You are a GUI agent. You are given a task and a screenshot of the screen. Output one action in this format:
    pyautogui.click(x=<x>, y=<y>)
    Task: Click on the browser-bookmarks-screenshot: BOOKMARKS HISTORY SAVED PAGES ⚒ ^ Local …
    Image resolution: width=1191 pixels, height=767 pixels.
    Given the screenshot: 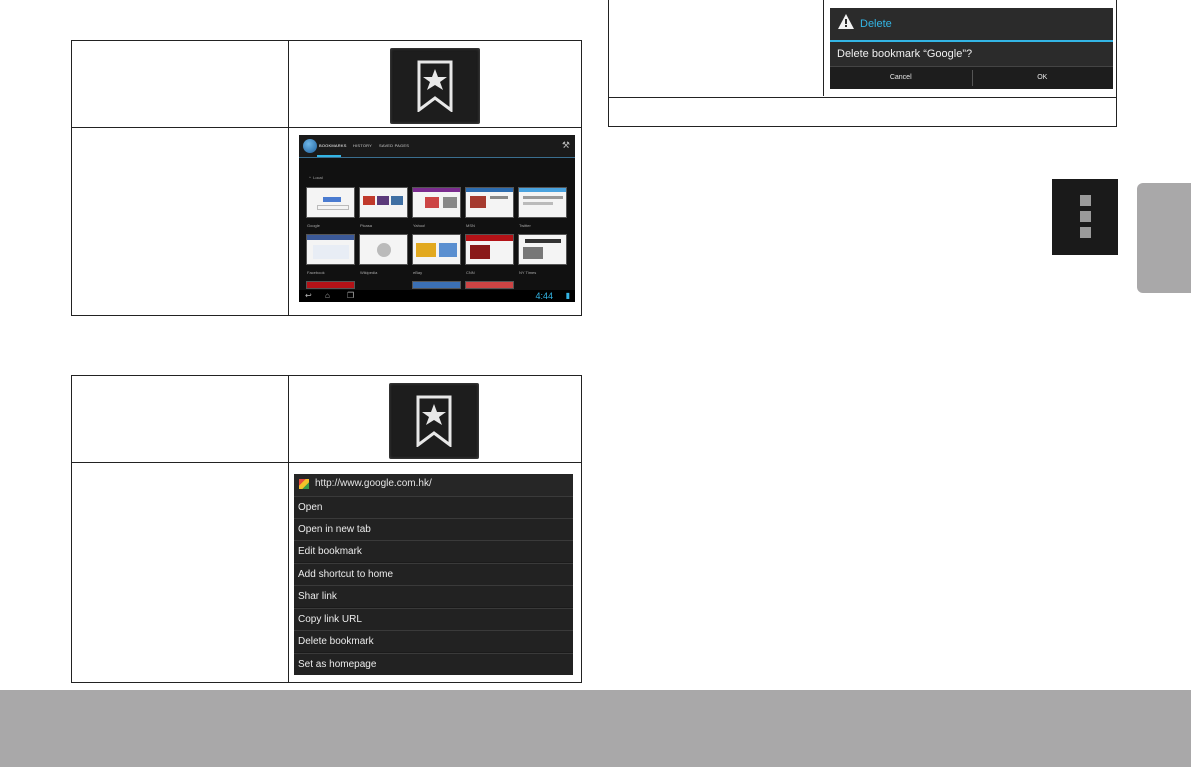 What is the action you would take?
    pyautogui.click(x=437, y=218)
    